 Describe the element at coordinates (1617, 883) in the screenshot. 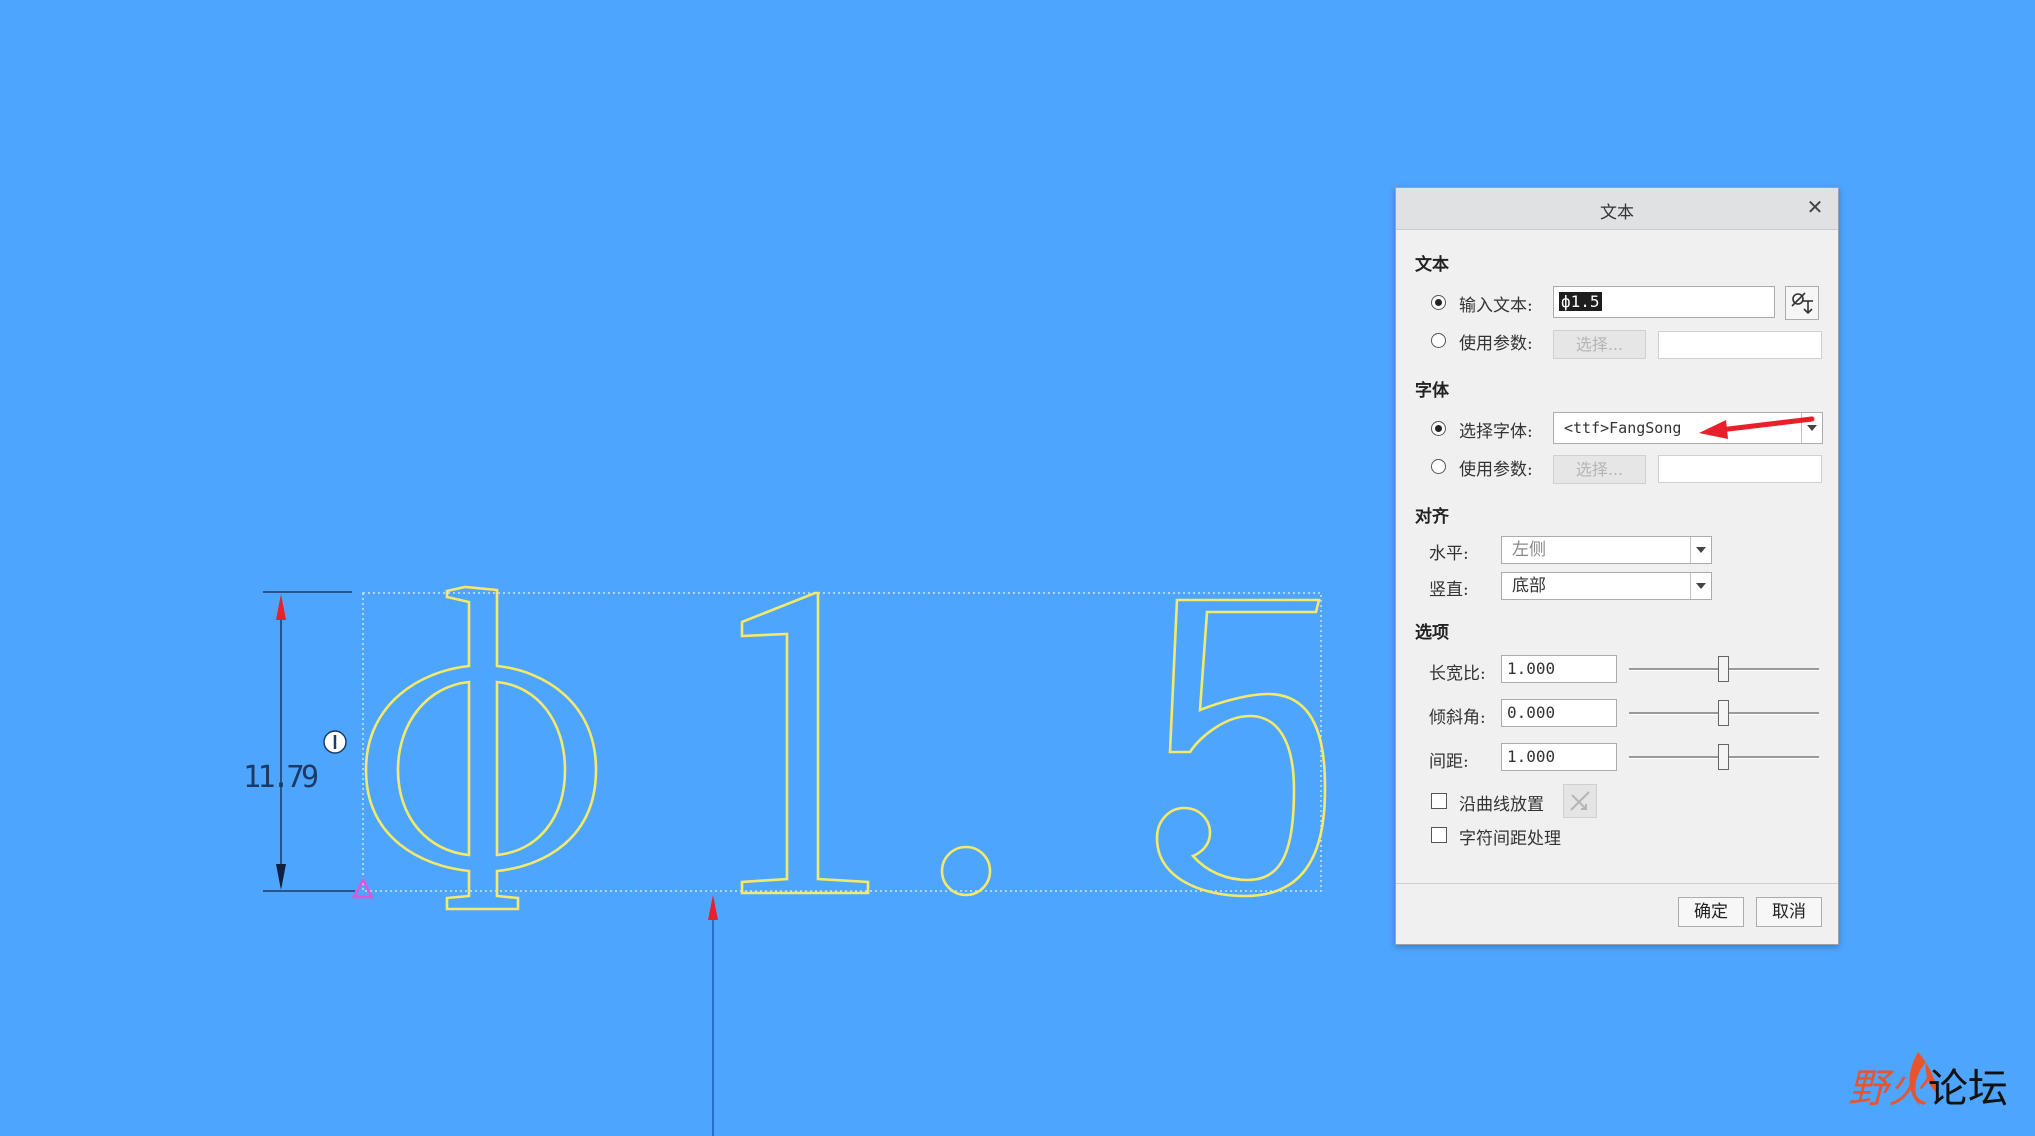

I see `footer-separator` at that location.